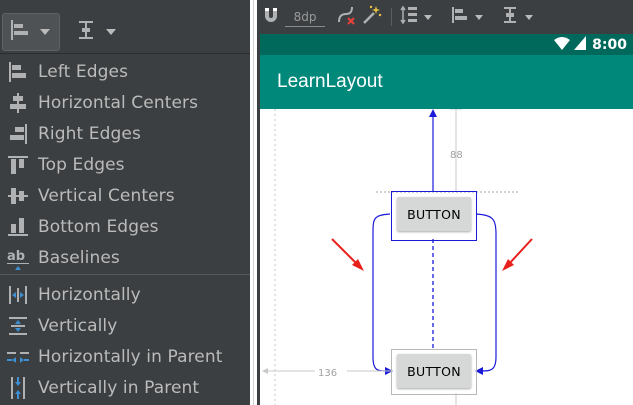 The width and height of the screenshot is (633, 405). Describe the element at coordinates (18, 196) in the screenshot. I see `align-vertical-centers-icon` at that location.